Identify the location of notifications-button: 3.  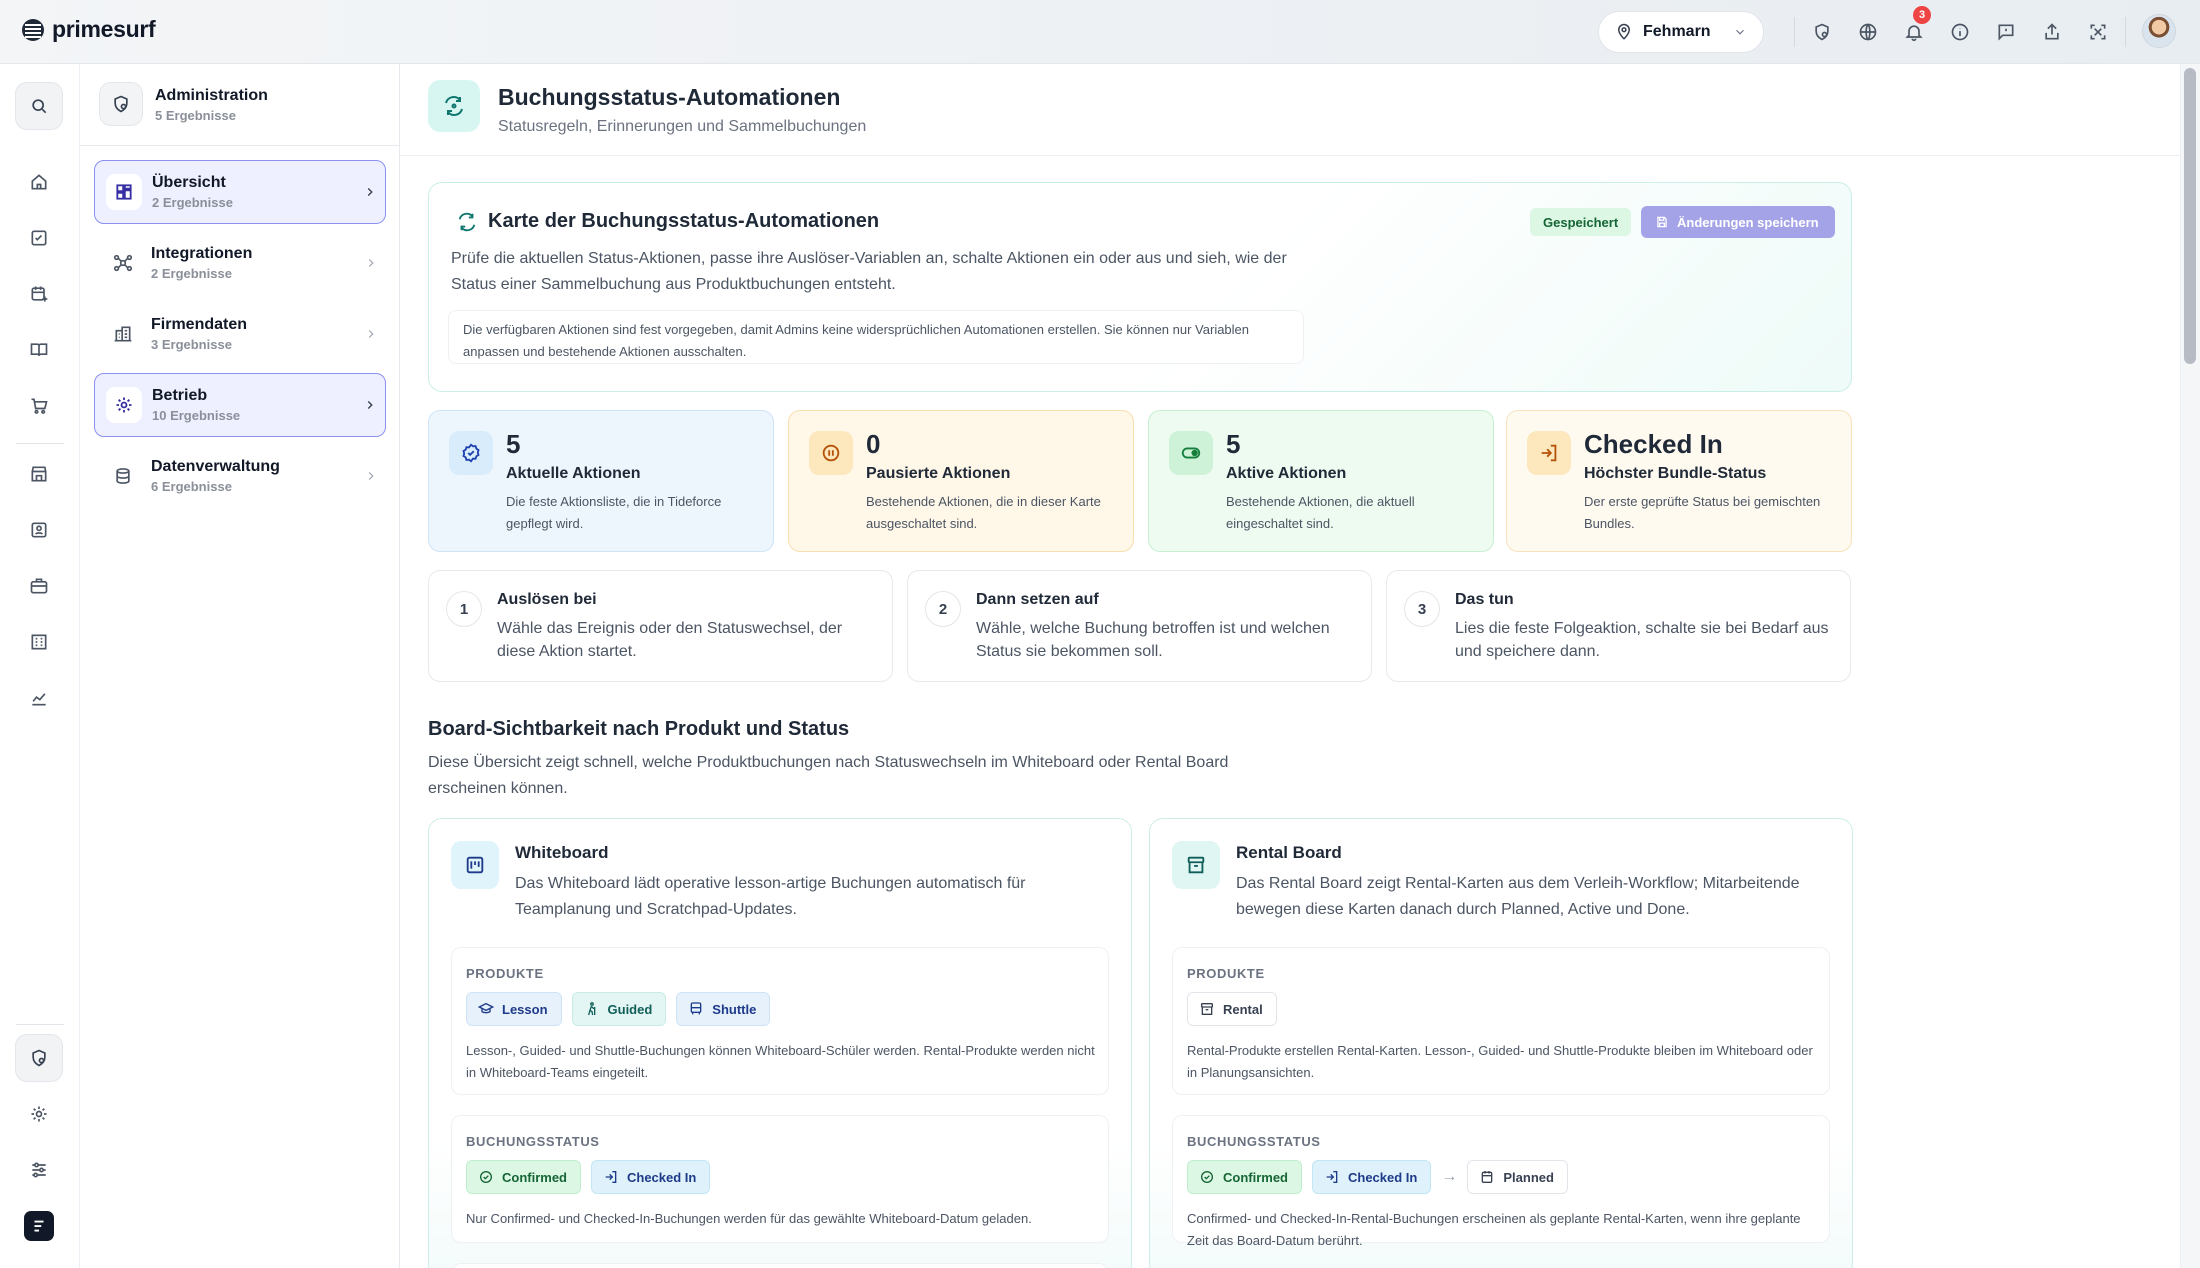
(1914, 28).